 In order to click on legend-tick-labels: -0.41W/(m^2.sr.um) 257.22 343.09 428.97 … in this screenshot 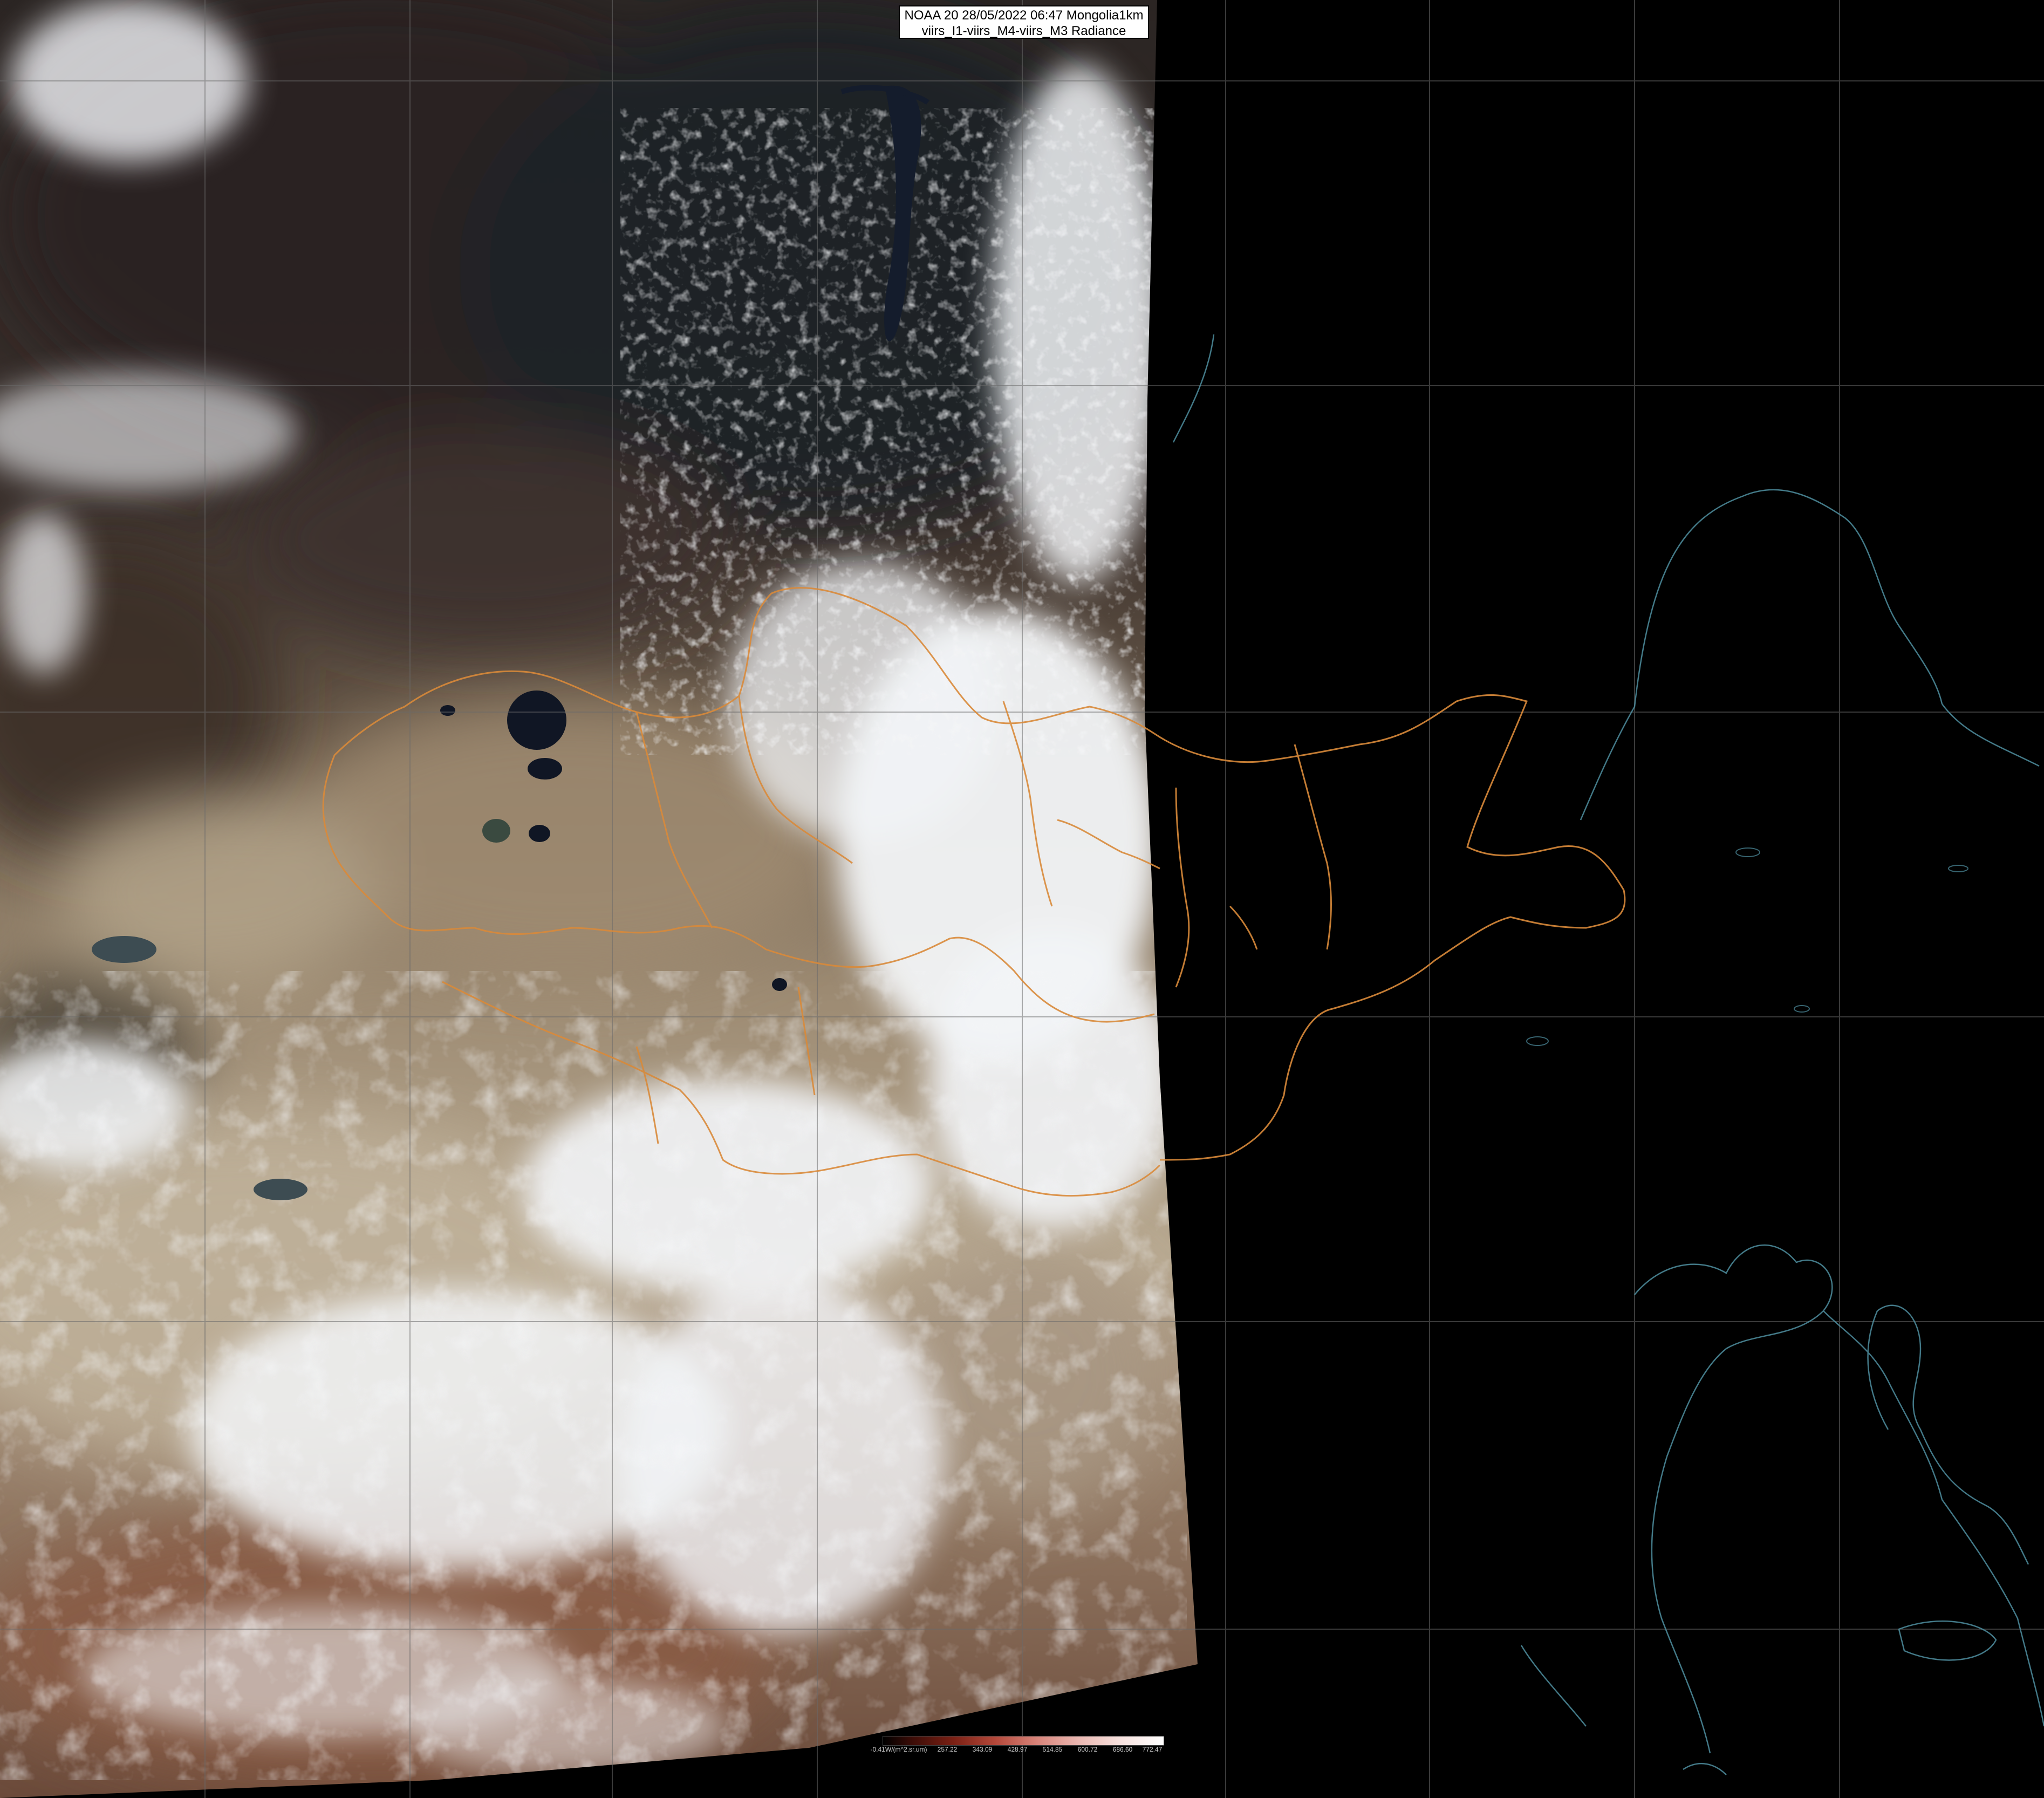, I will do `click(1017, 1751)`.